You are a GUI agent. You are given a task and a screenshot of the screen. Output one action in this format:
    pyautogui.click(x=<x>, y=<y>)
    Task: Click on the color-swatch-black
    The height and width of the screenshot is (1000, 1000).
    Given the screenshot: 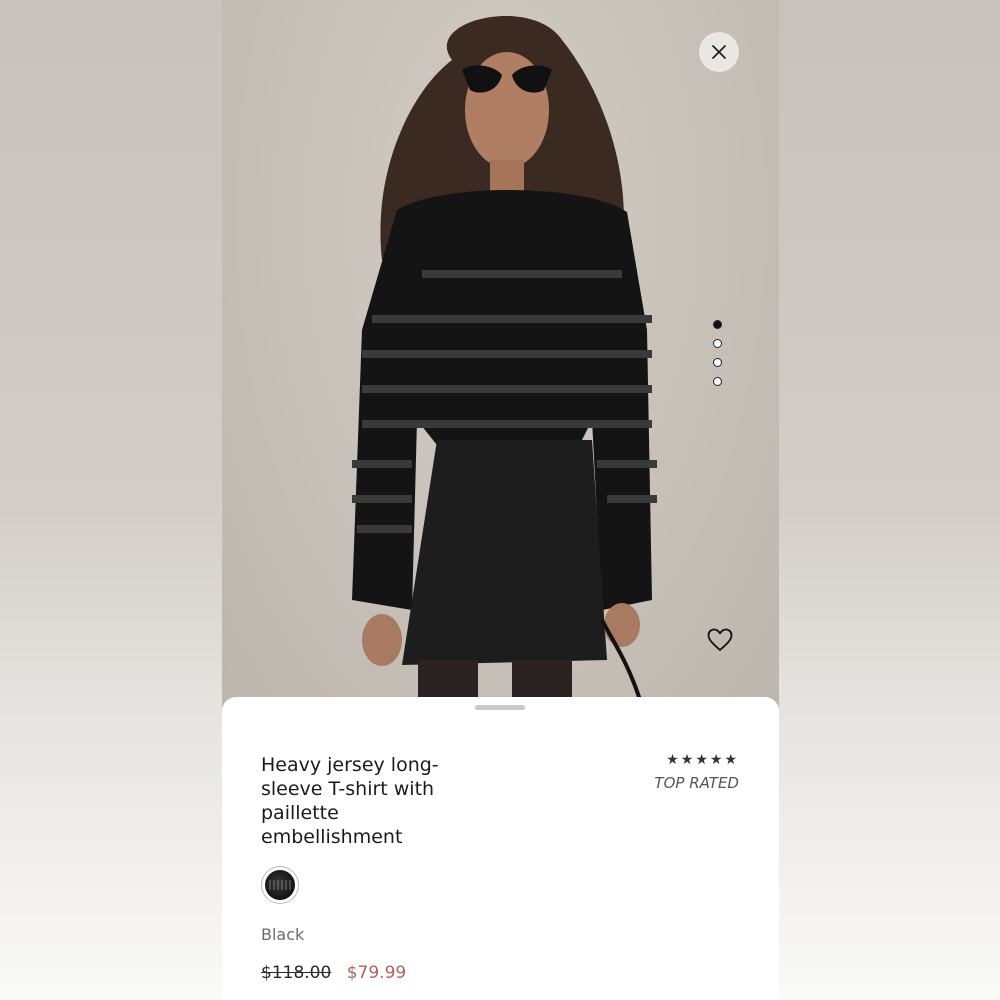 What is the action you would take?
    pyautogui.click(x=280, y=885)
    